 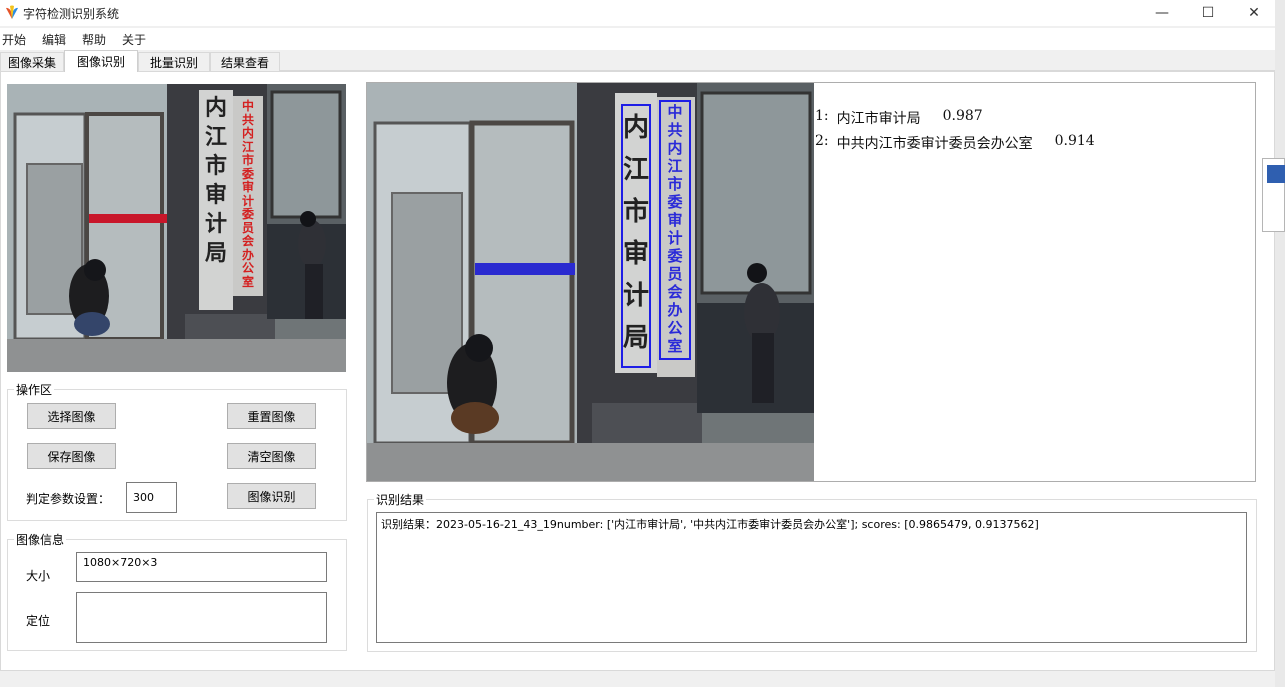 What do you see at coordinates (934, 144) in the screenshot?
I see `detection-text: 中共内江市委审计委员会办公室` at bounding box center [934, 144].